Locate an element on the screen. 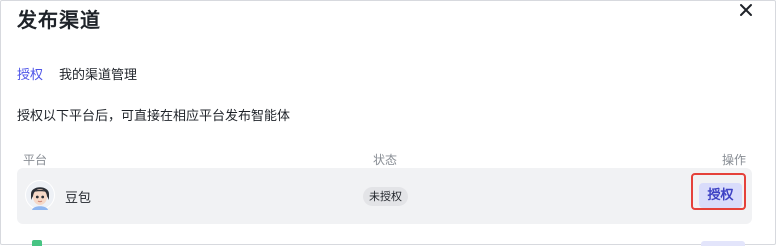 The image size is (776, 246). header-status: 状态 is located at coordinates (385, 160).